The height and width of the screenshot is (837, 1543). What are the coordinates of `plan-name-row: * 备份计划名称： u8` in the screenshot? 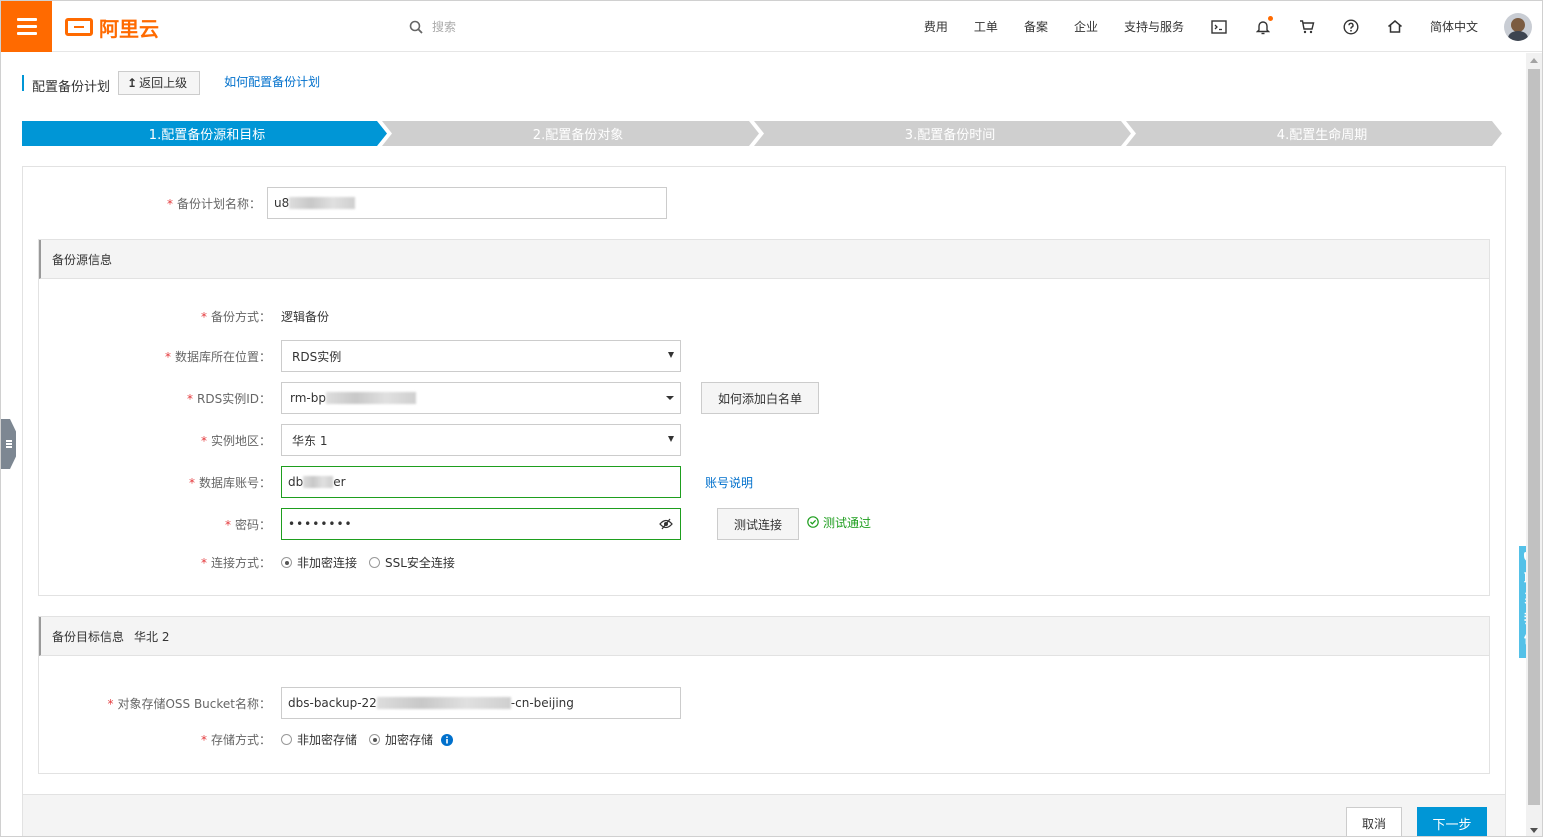 It's located at (345, 203).